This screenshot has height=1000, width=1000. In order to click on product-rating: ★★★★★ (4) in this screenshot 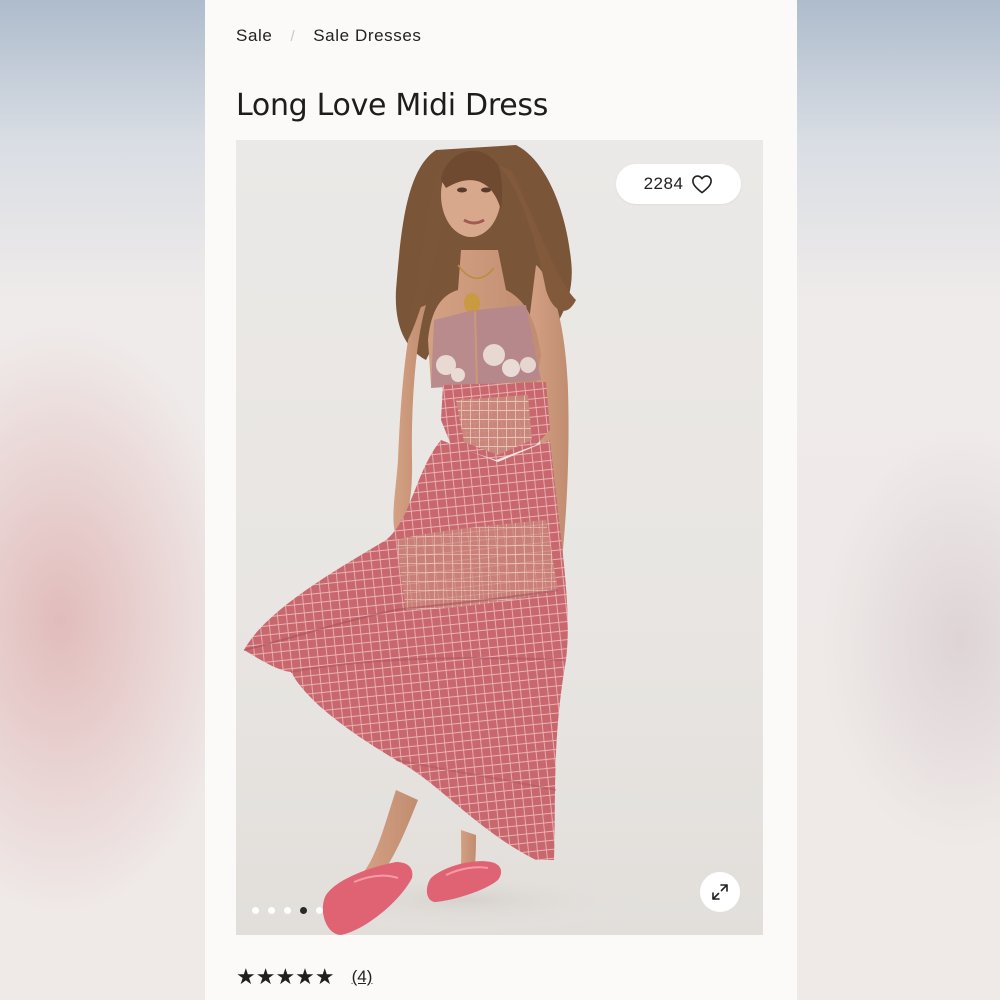, I will do `click(304, 977)`.